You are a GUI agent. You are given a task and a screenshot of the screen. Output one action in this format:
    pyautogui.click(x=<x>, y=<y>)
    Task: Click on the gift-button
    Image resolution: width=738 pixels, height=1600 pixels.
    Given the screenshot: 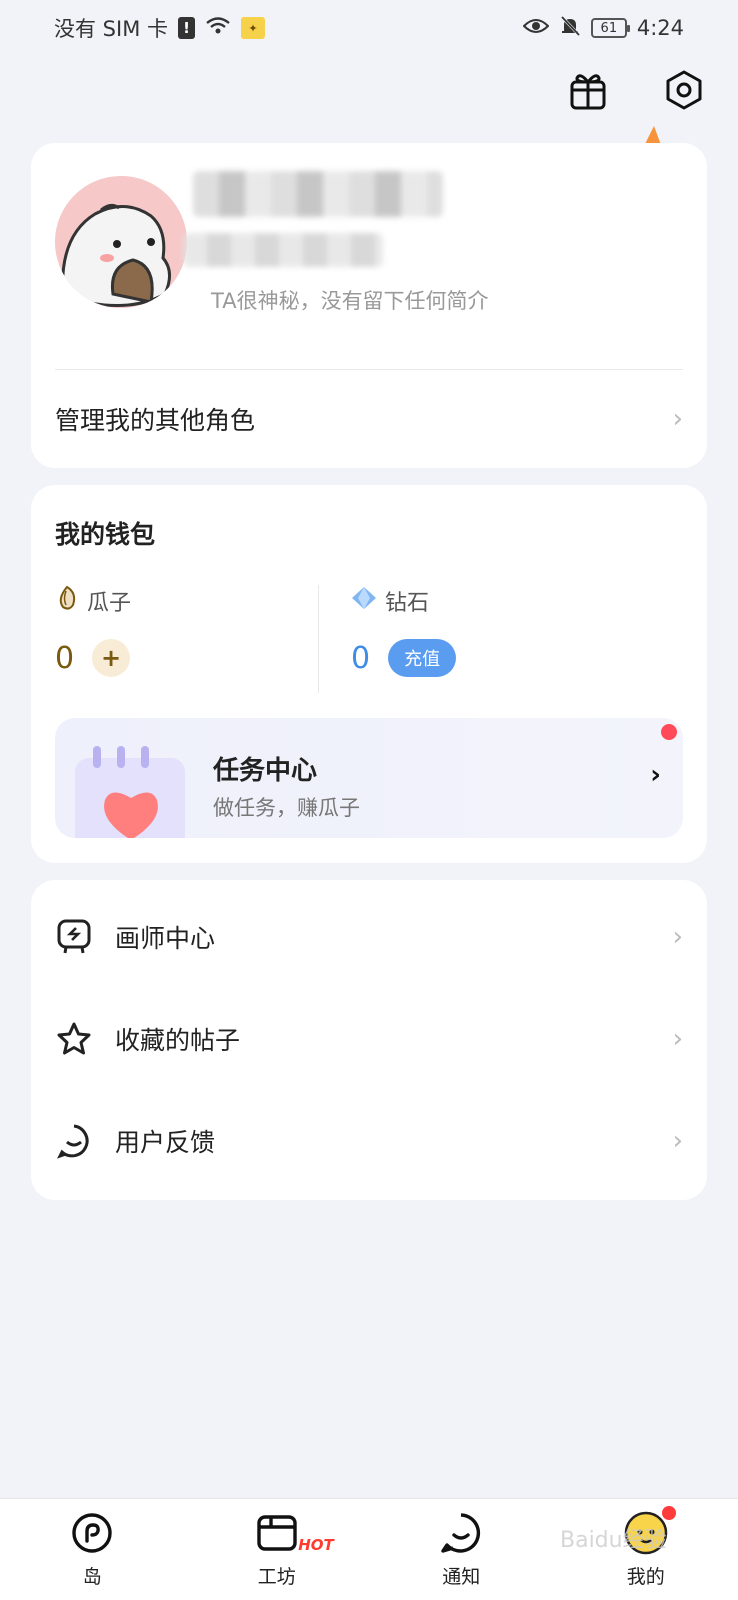 What is the action you would take?
    pyautogui.click(x=588, y=92)
    